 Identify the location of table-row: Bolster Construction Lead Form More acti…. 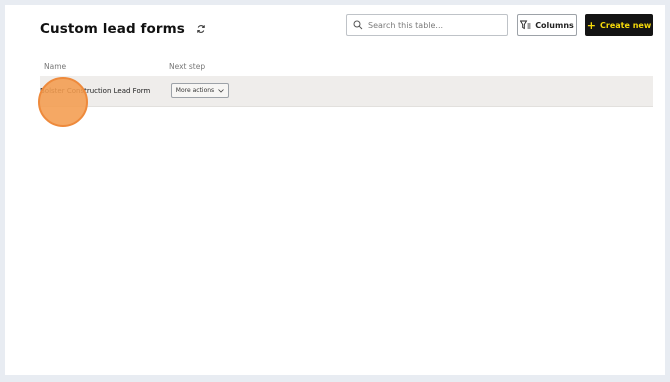
(346, 91).